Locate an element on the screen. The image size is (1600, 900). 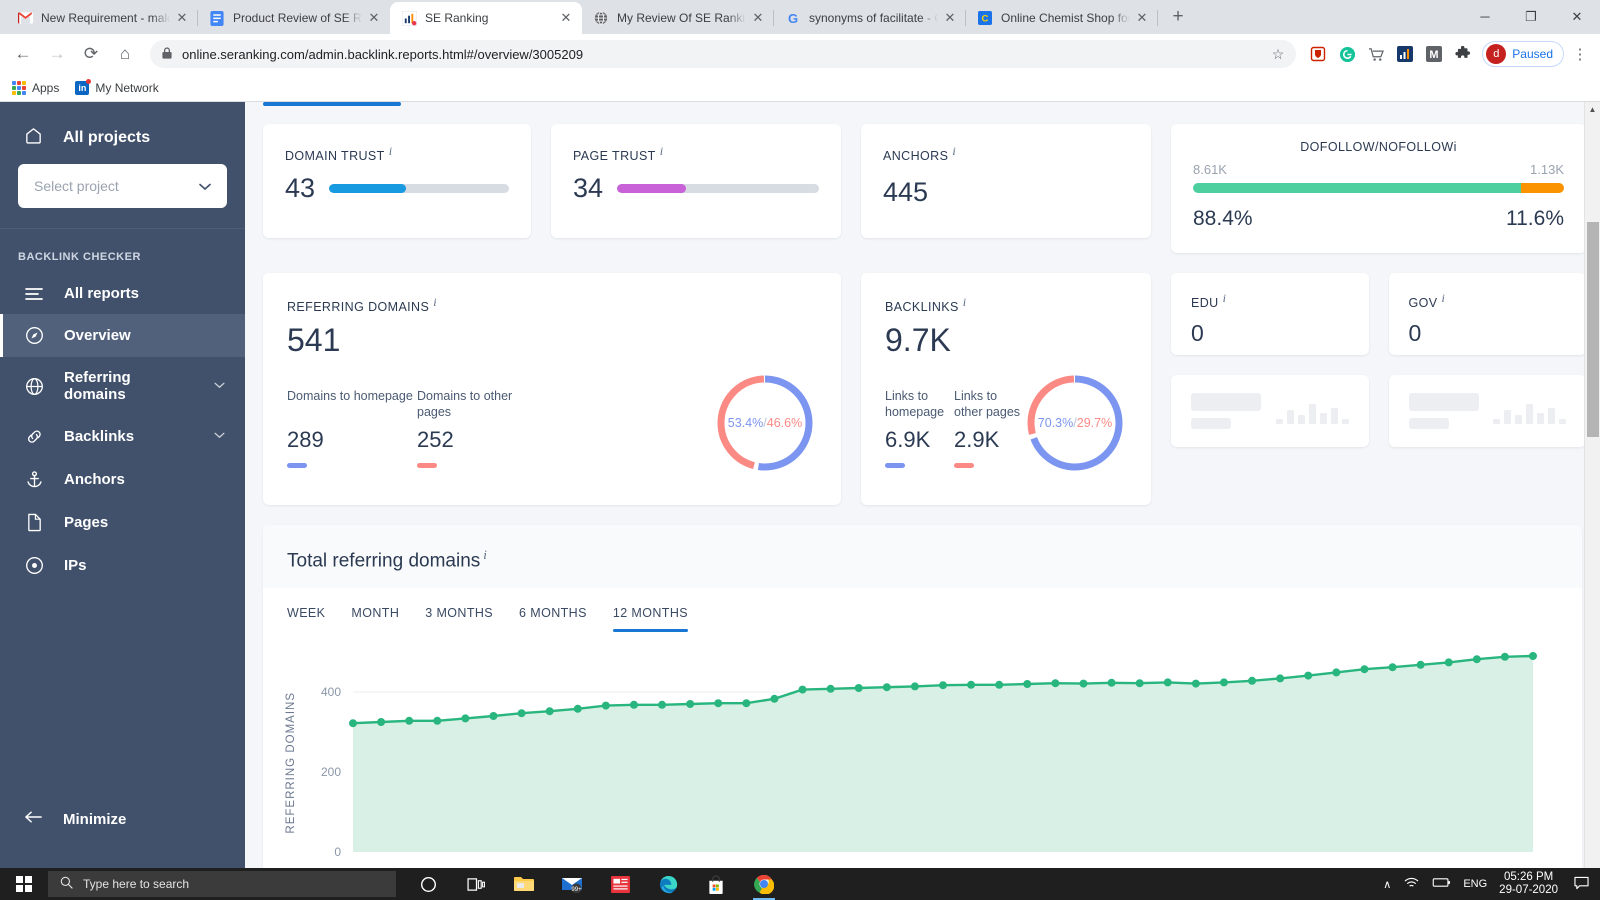
sidebar-item-backlinks: Backlinks is located at coordinates (122, 436).